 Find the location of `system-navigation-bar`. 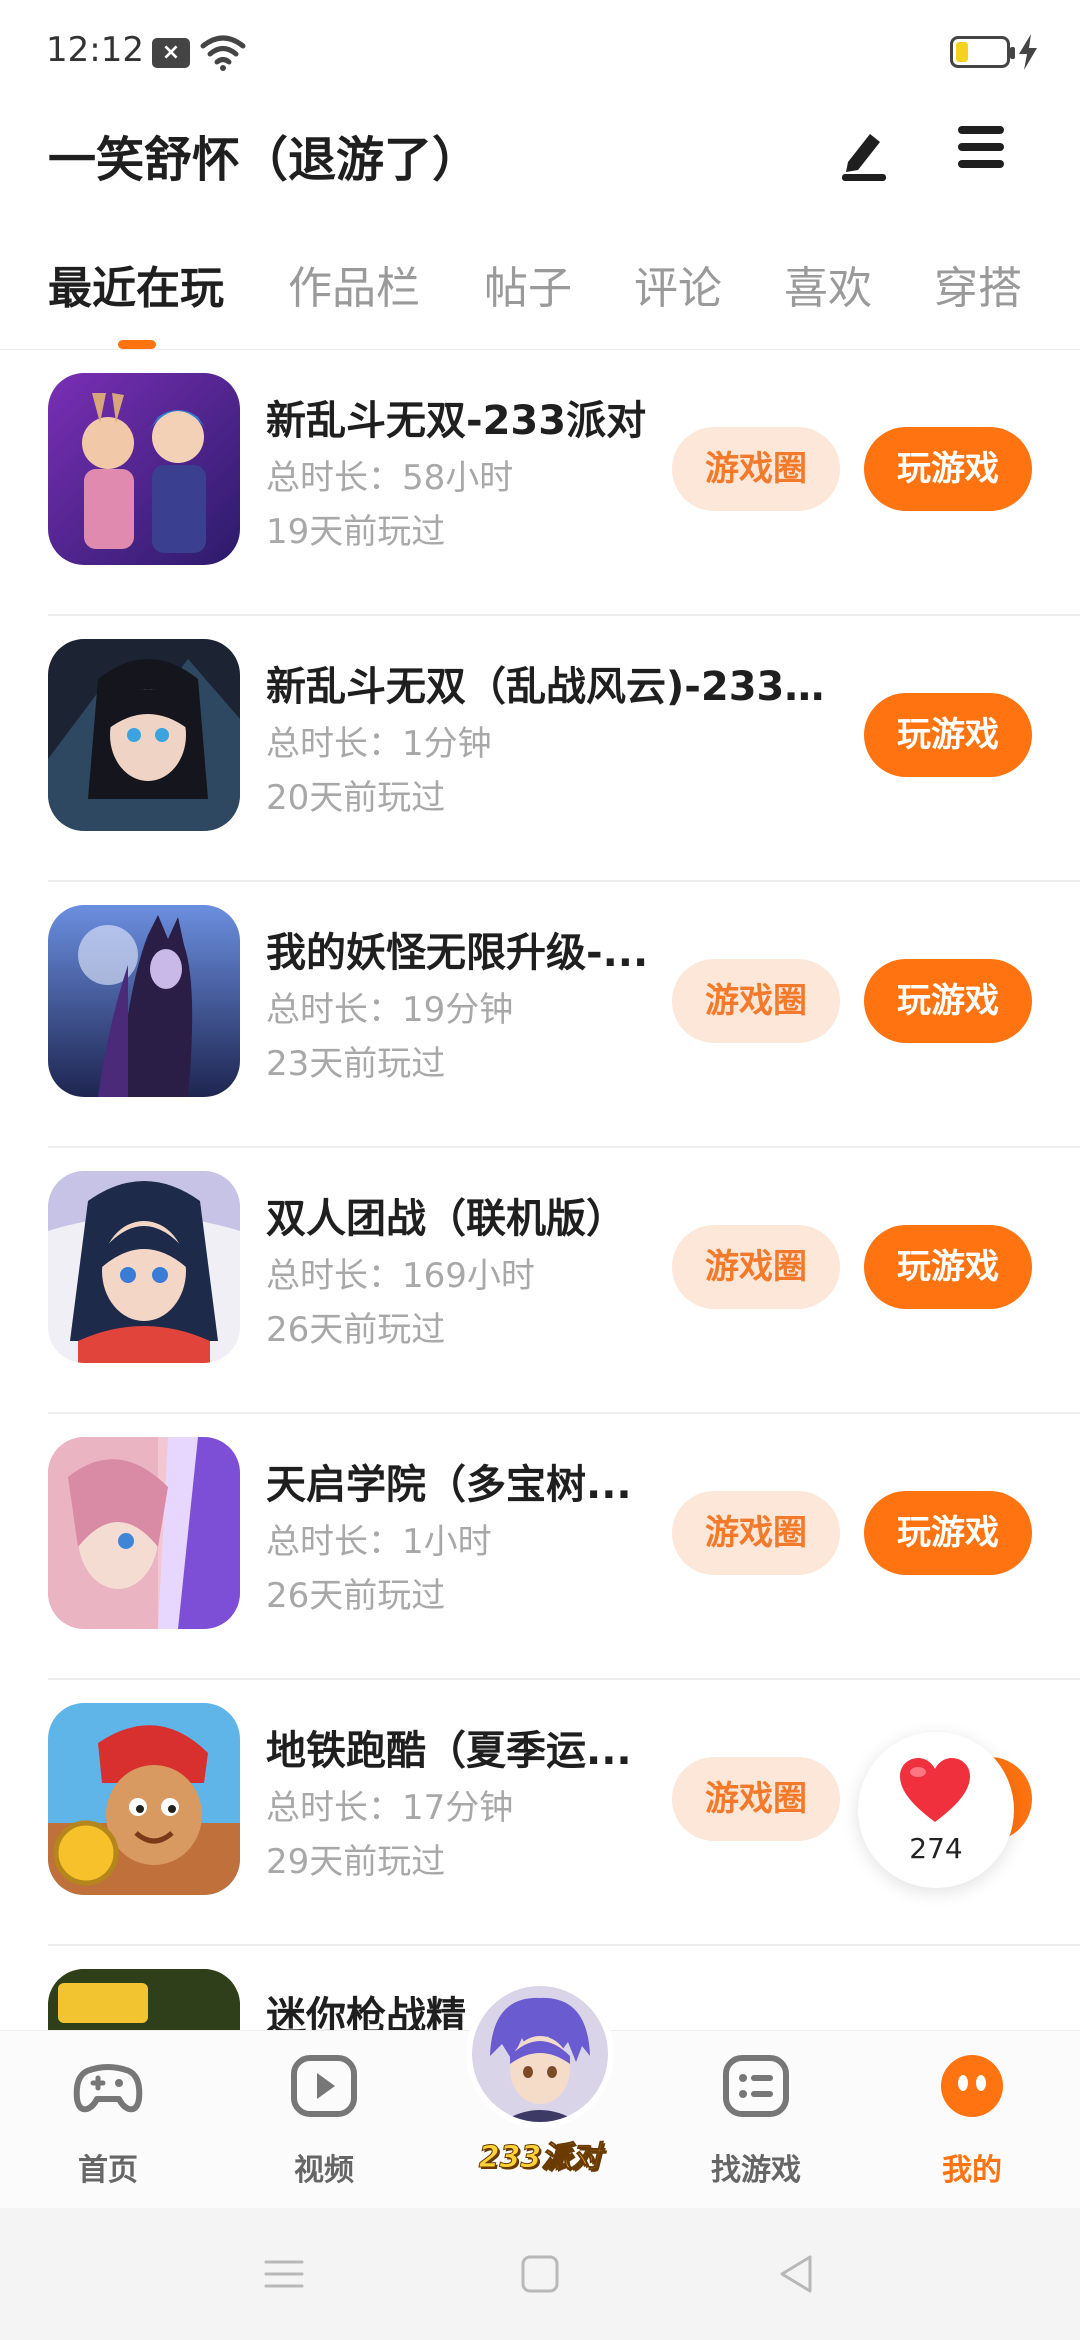

system-navigation-bar is located at coordinates (540, 2274).